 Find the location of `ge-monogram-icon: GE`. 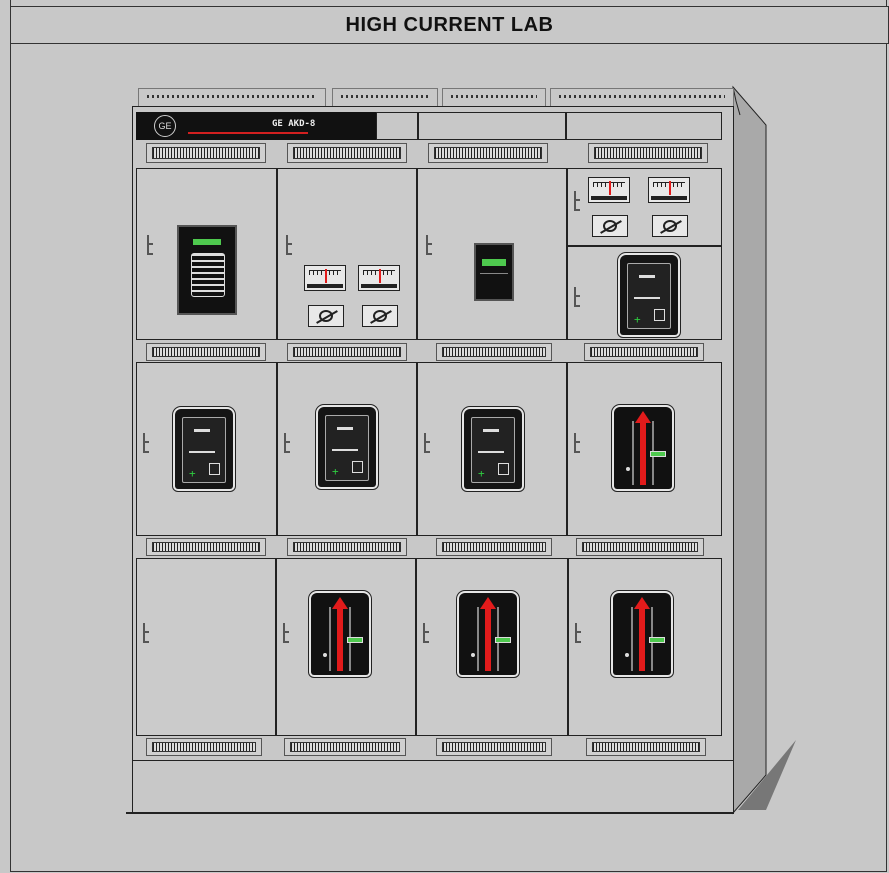

ge-monogram-icon: GE is located at coordinates (165, 126).